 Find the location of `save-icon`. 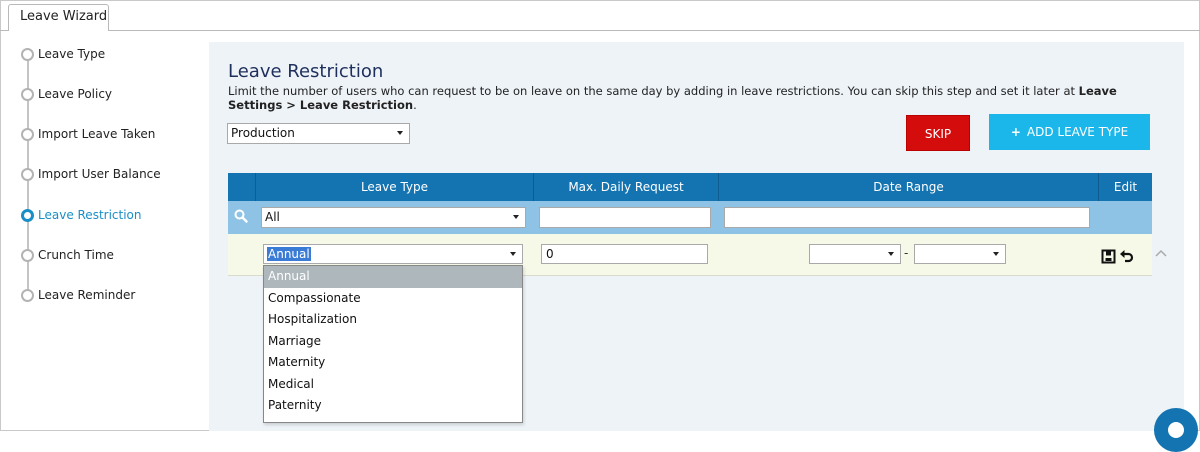

save-icon is located at coordinates (1108, 256).